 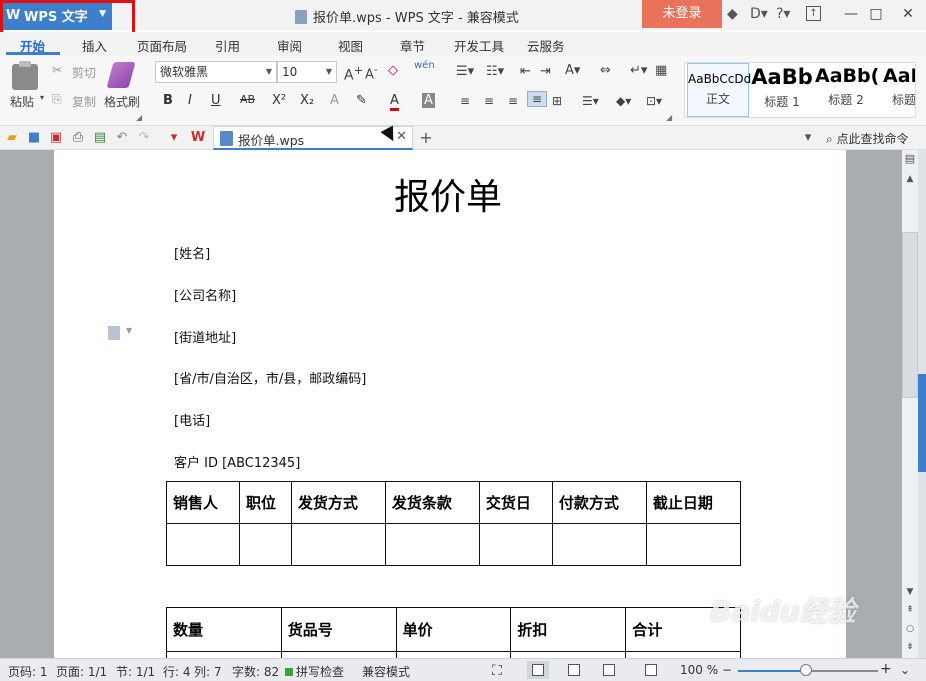 What do you see at coordinates (515, 502) in the screenshot?
I see `table-header-cell: 交货日` at bounding box center [515, 502].